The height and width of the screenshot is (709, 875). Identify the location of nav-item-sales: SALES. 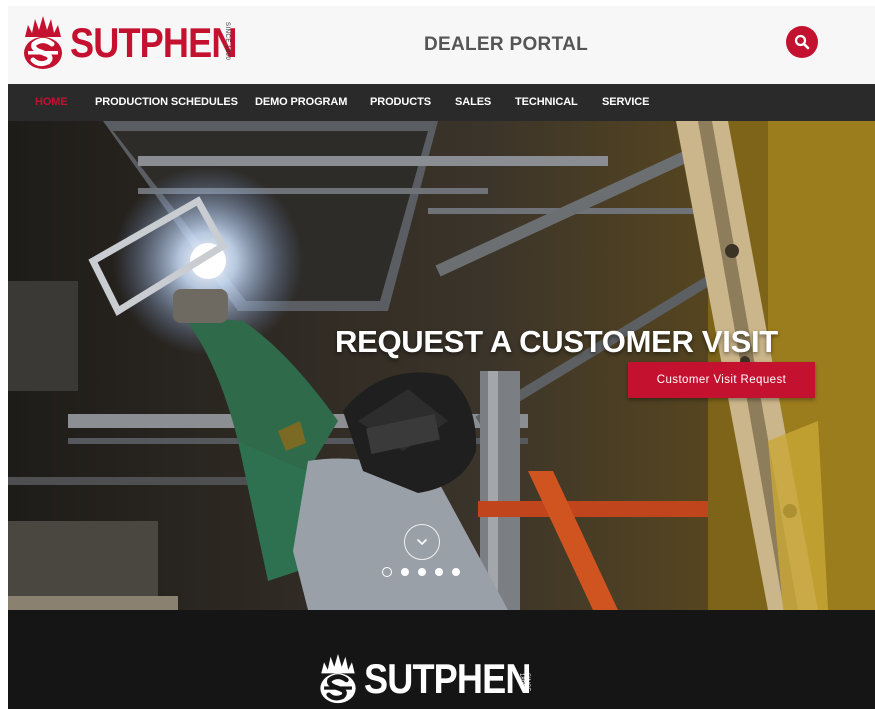
(473, 102).